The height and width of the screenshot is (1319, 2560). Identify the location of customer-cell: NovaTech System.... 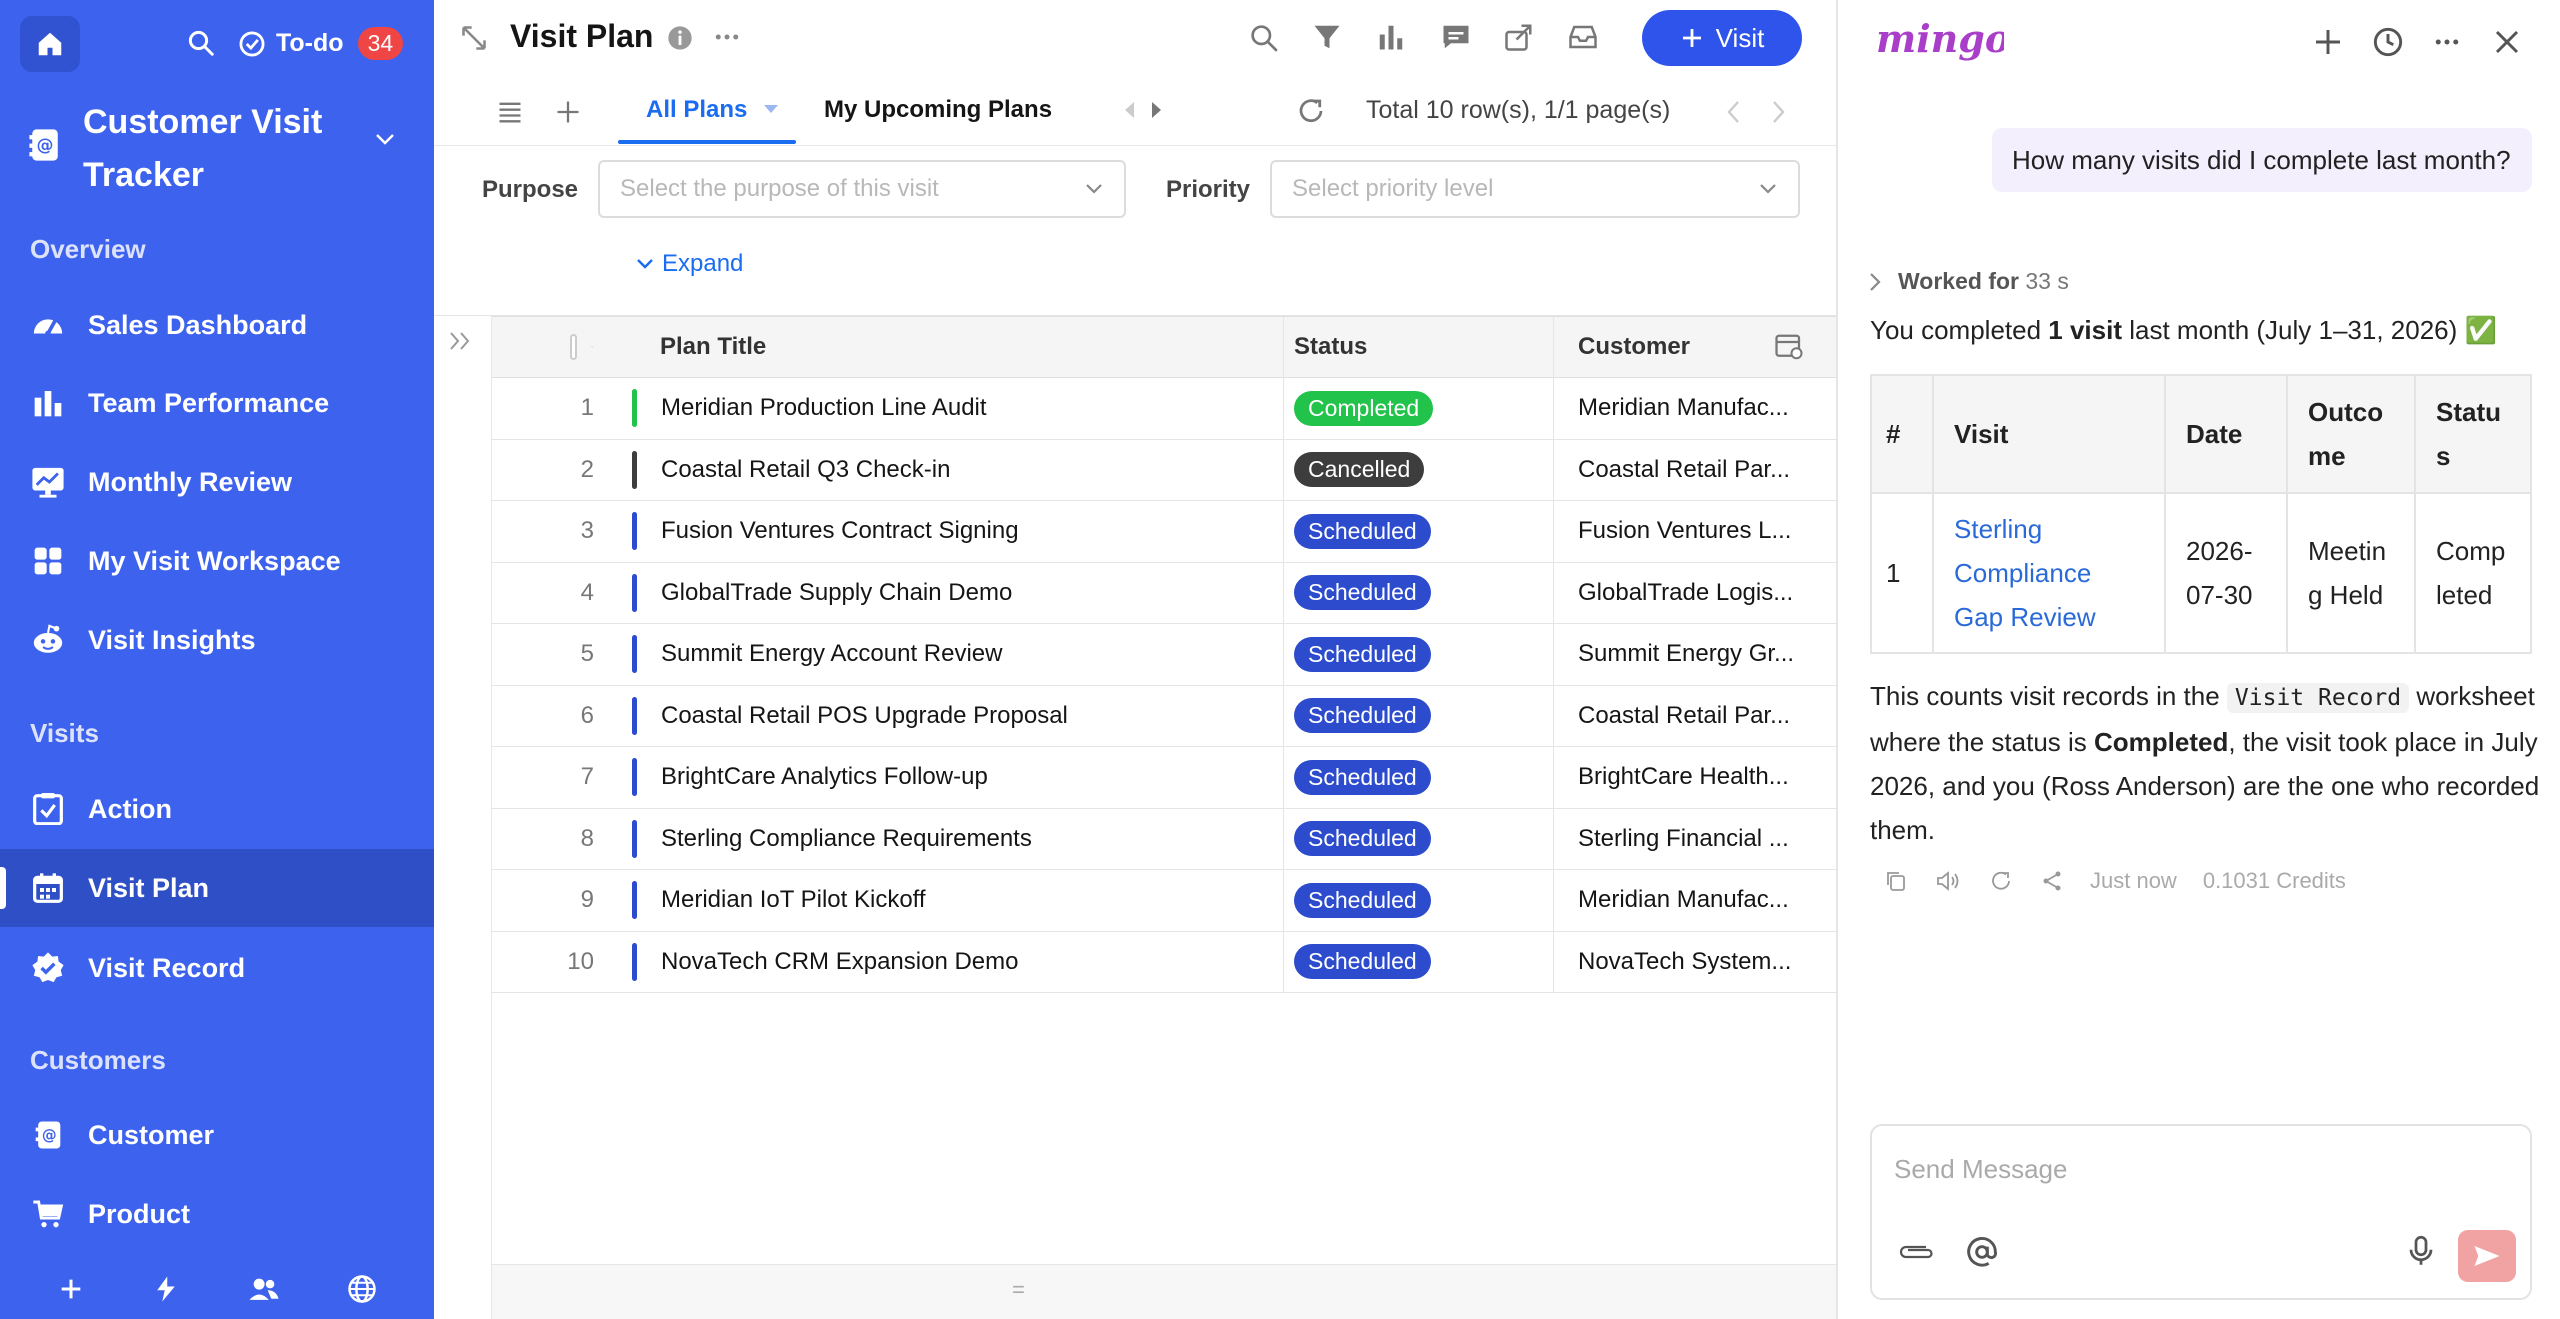
(1689, 962).